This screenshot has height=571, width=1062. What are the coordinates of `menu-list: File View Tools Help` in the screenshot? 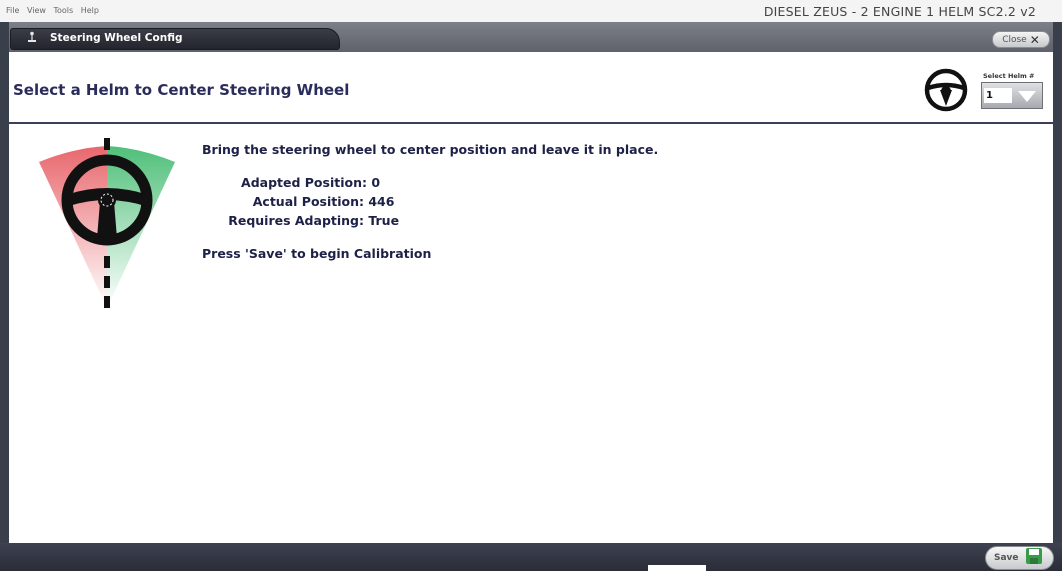 It's located at (55, 10).